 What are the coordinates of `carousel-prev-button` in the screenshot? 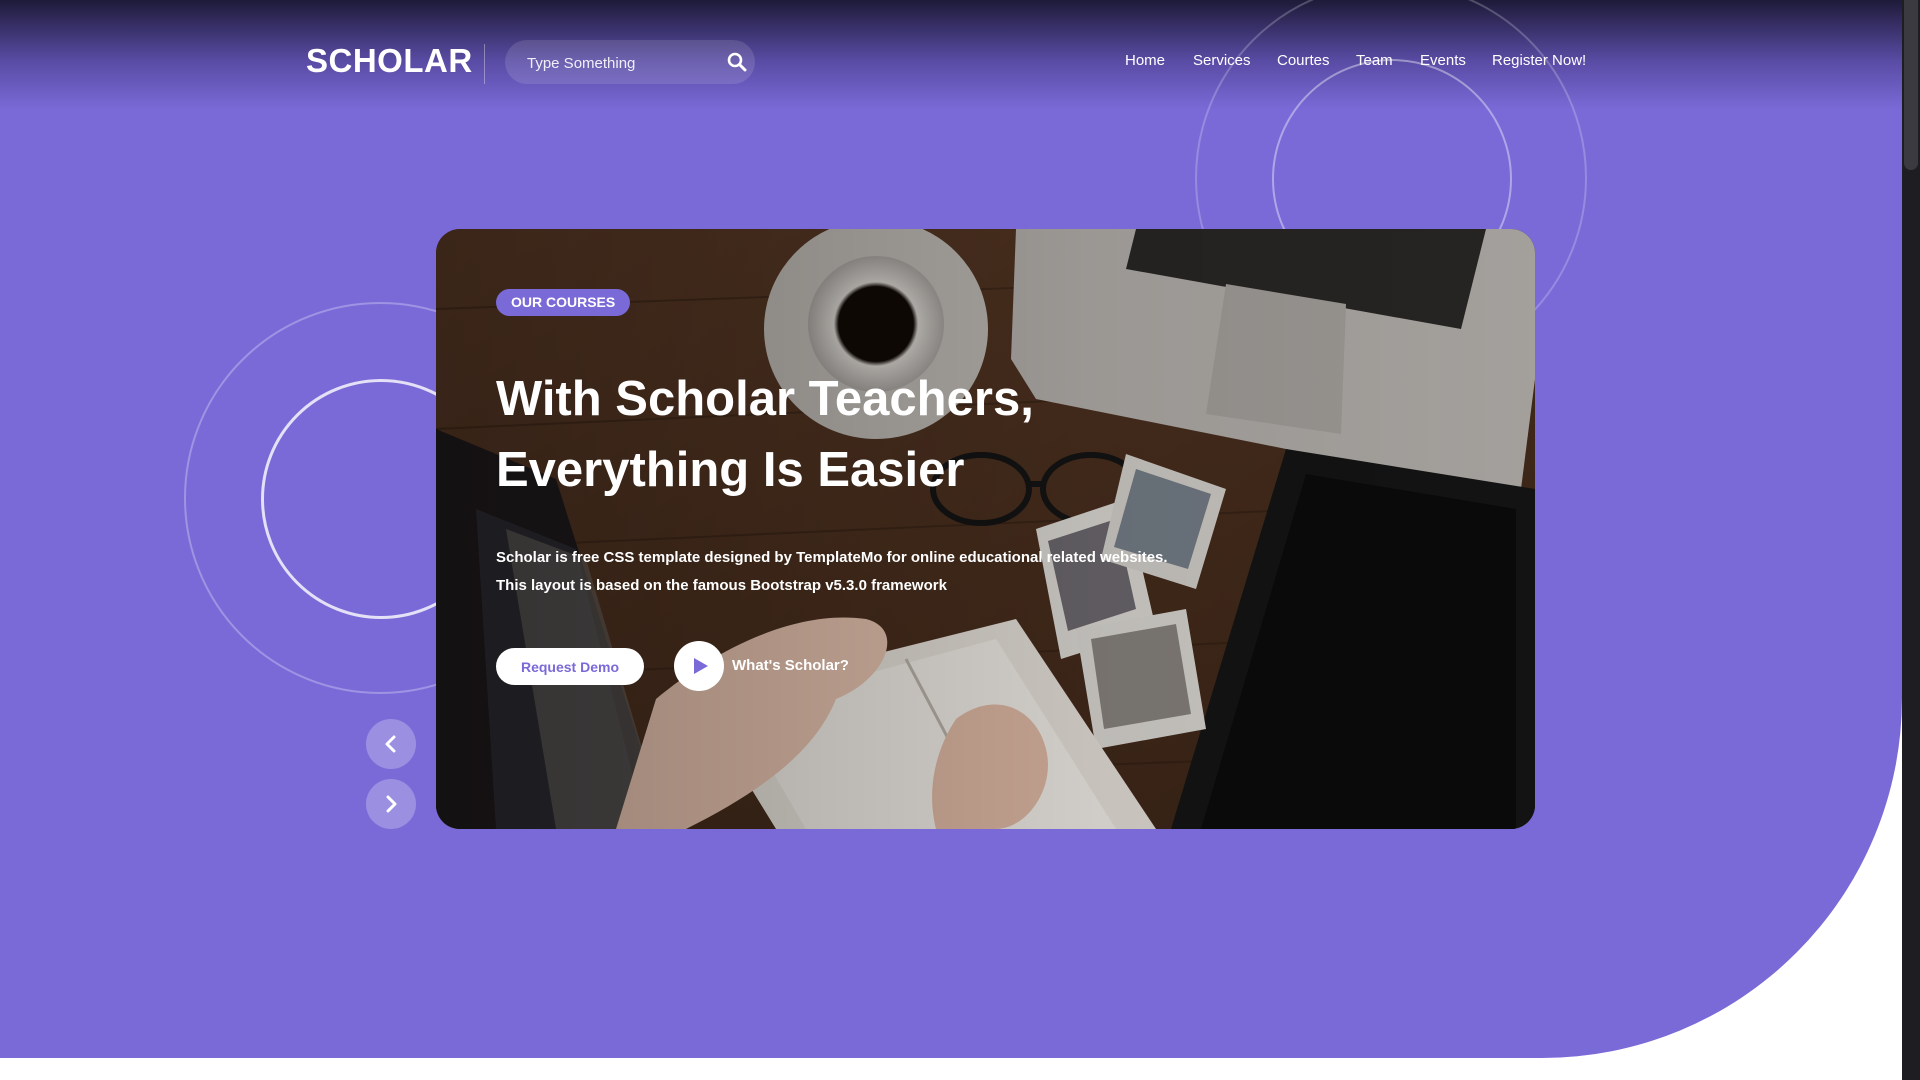 It's located at (391, 744).